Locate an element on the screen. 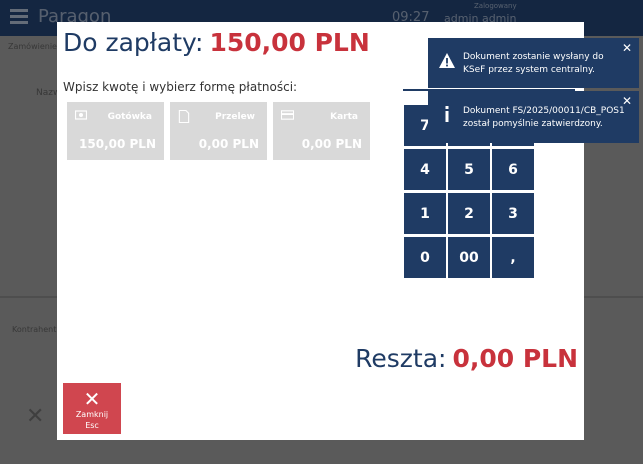 The height and width of the screenshot is (464, 643). card-icon is located at coordinates (287, 115).